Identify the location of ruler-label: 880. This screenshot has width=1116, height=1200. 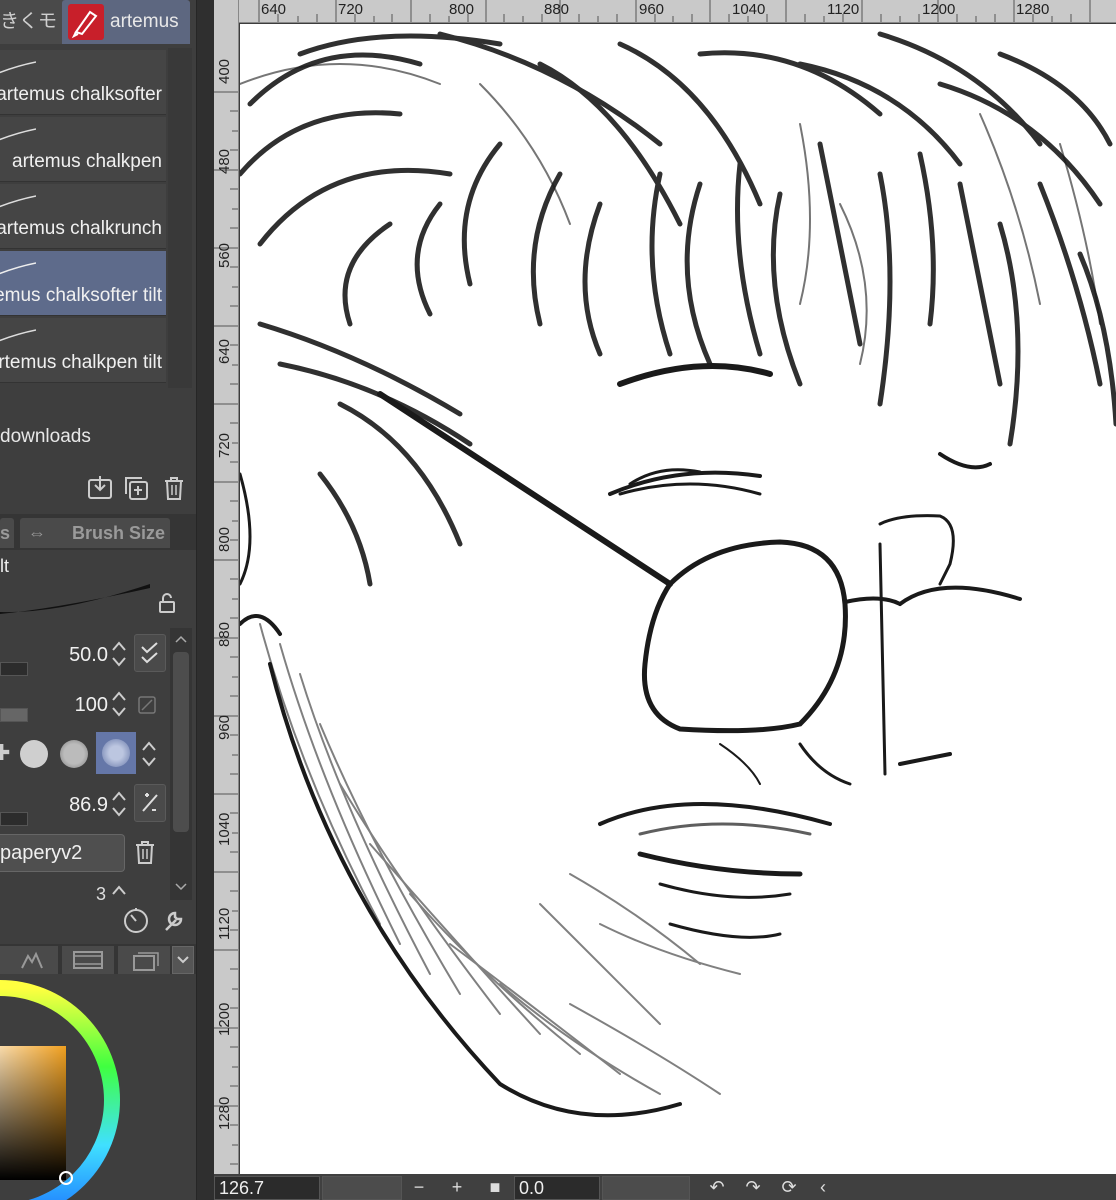
(557, 9).